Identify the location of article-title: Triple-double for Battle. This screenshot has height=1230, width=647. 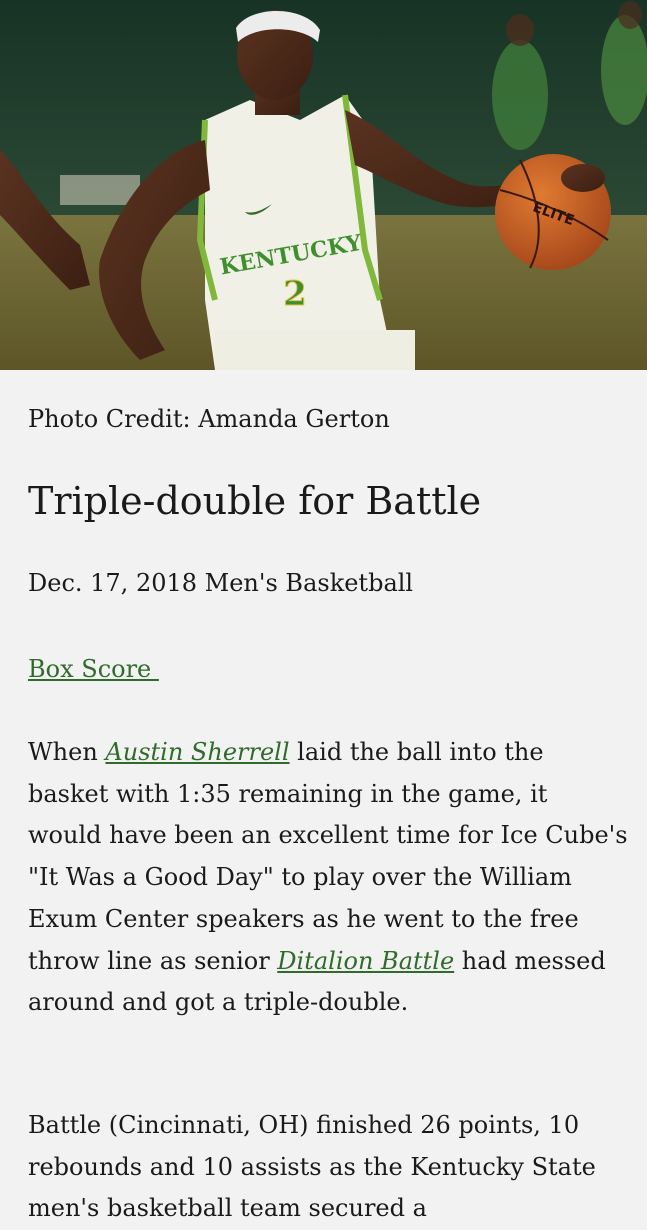
(255, 501).